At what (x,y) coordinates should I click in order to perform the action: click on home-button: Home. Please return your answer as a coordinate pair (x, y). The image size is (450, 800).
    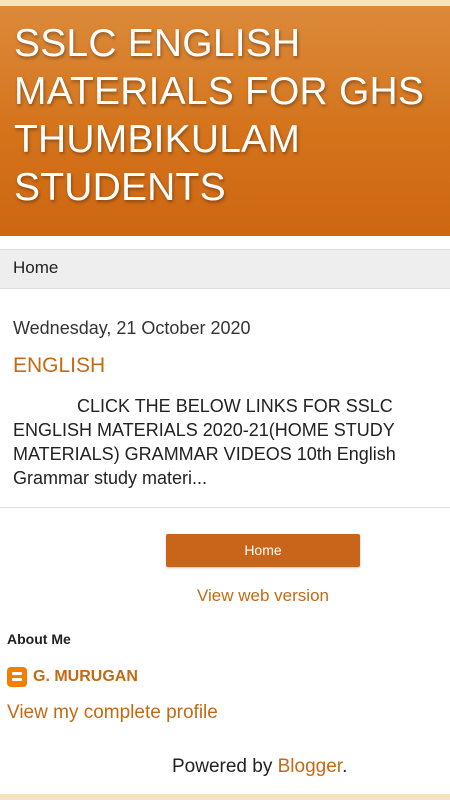
    Looking at the image, I should click on (263, 550).